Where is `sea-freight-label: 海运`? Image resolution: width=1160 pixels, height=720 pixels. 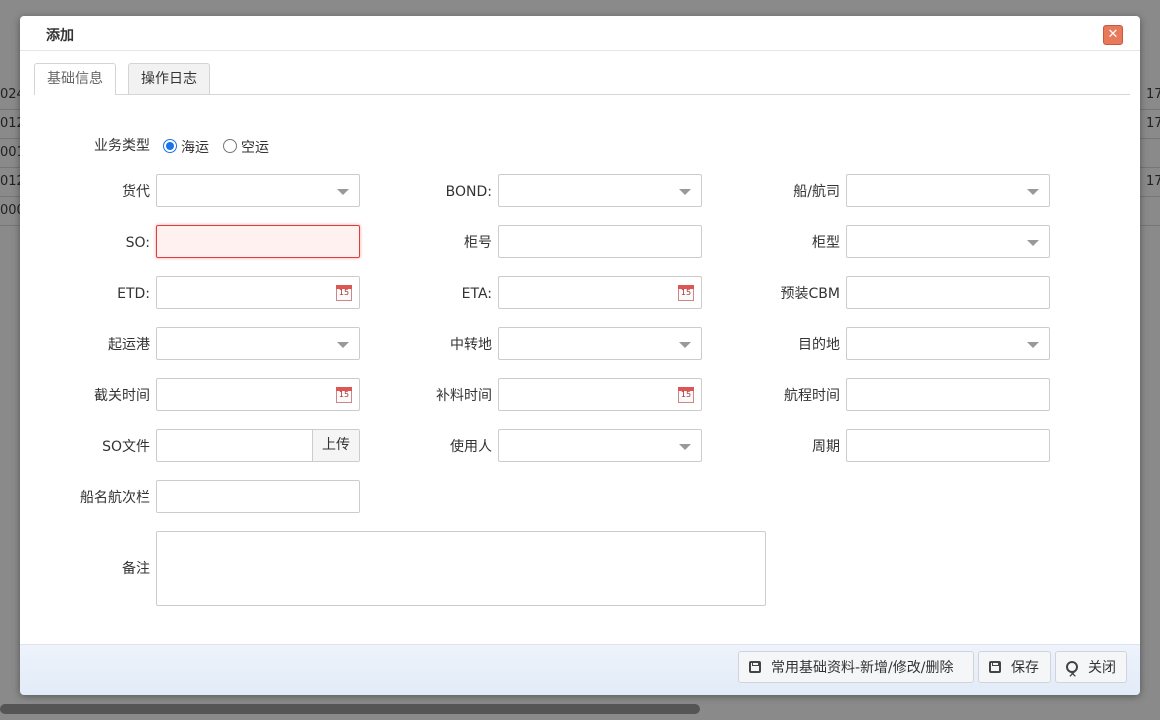 sea-freight-label: 海运 is located at coordinates (195, 148).